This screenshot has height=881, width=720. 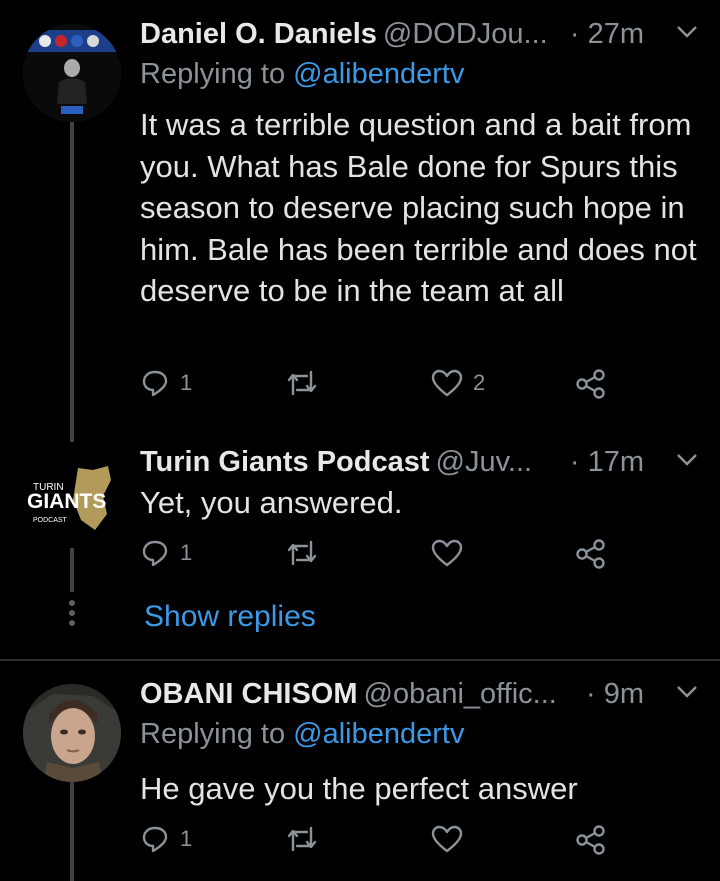 What do you see at coordinates (359, 788) in the screenshot?
I see `tweet-text: He gave you the perfect answer` at bounding box center [359, 788].